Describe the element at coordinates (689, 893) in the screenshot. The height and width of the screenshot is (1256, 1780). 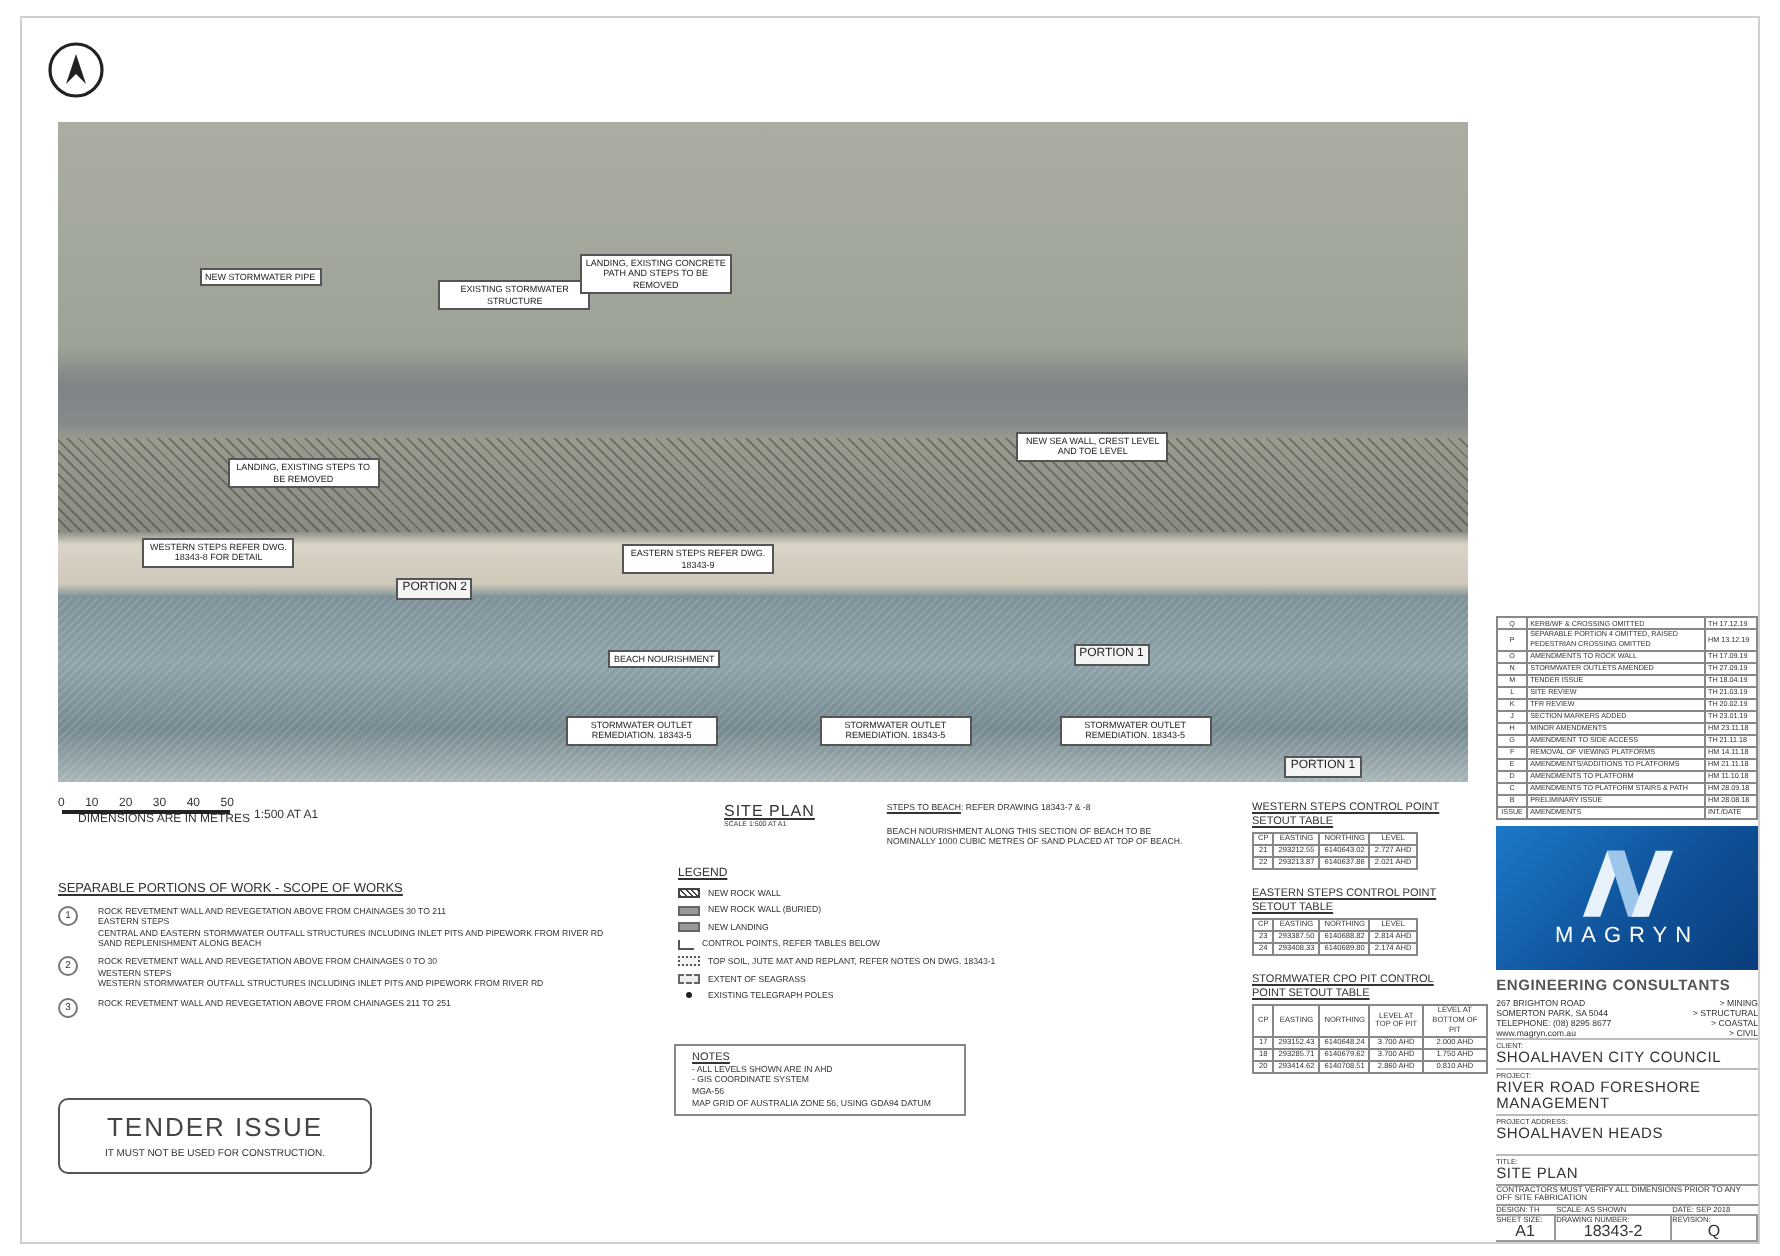
I see `hatched-swatch-icon` at that location.